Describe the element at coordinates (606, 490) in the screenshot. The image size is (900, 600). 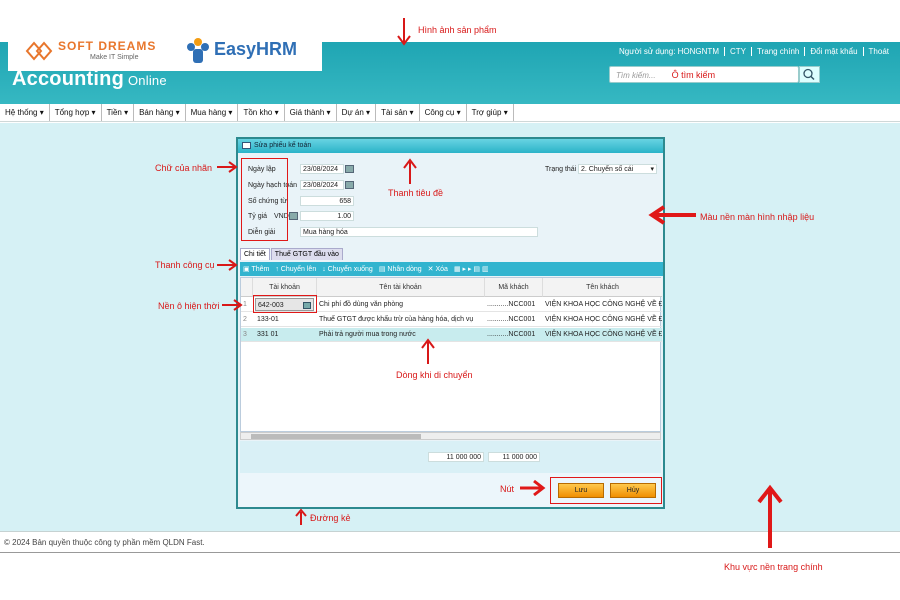
I see `button-highlight-box` at that location.